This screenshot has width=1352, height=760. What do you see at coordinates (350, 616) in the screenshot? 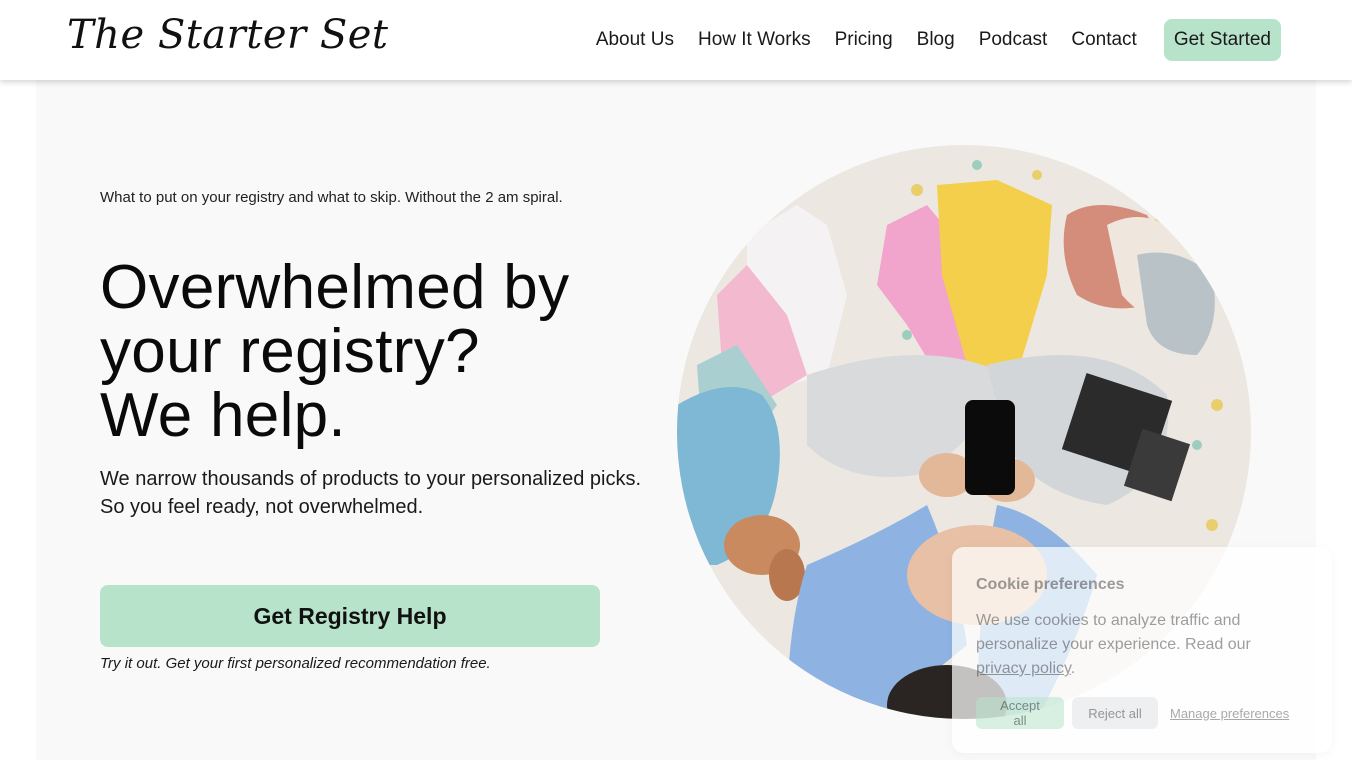
I see `get-registry-help-button: Get Registry Help` at bounding box center [350, 616].